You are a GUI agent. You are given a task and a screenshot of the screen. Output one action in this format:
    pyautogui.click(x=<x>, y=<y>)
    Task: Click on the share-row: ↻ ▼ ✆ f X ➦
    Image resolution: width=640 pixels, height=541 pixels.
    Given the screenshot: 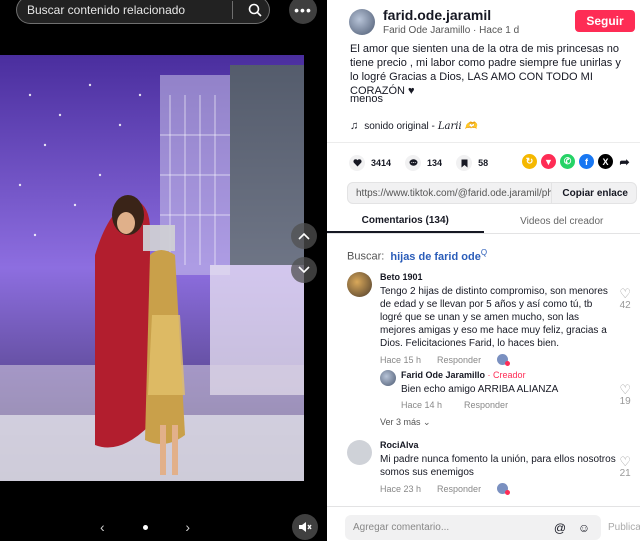 What is the action you would take?
    pyautogui.click(x=579, y=161)
    